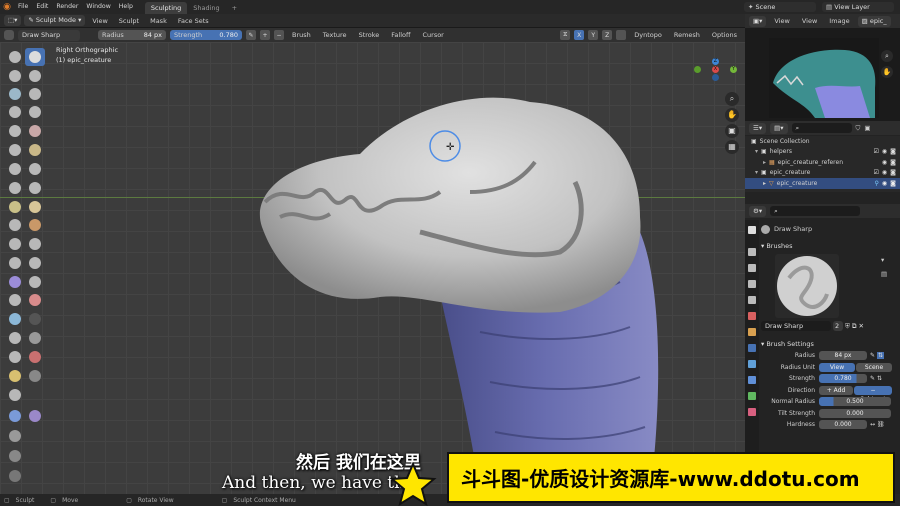 The image size is (900, 506). What do you see at coordinates (858, 7) in the screenshot?
I see `view-layer-selector: ▤ View Layer` at bounding box center [858, 7].